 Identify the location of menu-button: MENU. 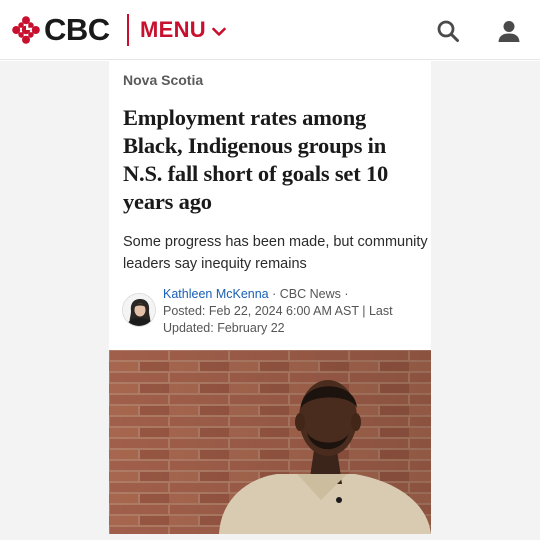
(183, 30).